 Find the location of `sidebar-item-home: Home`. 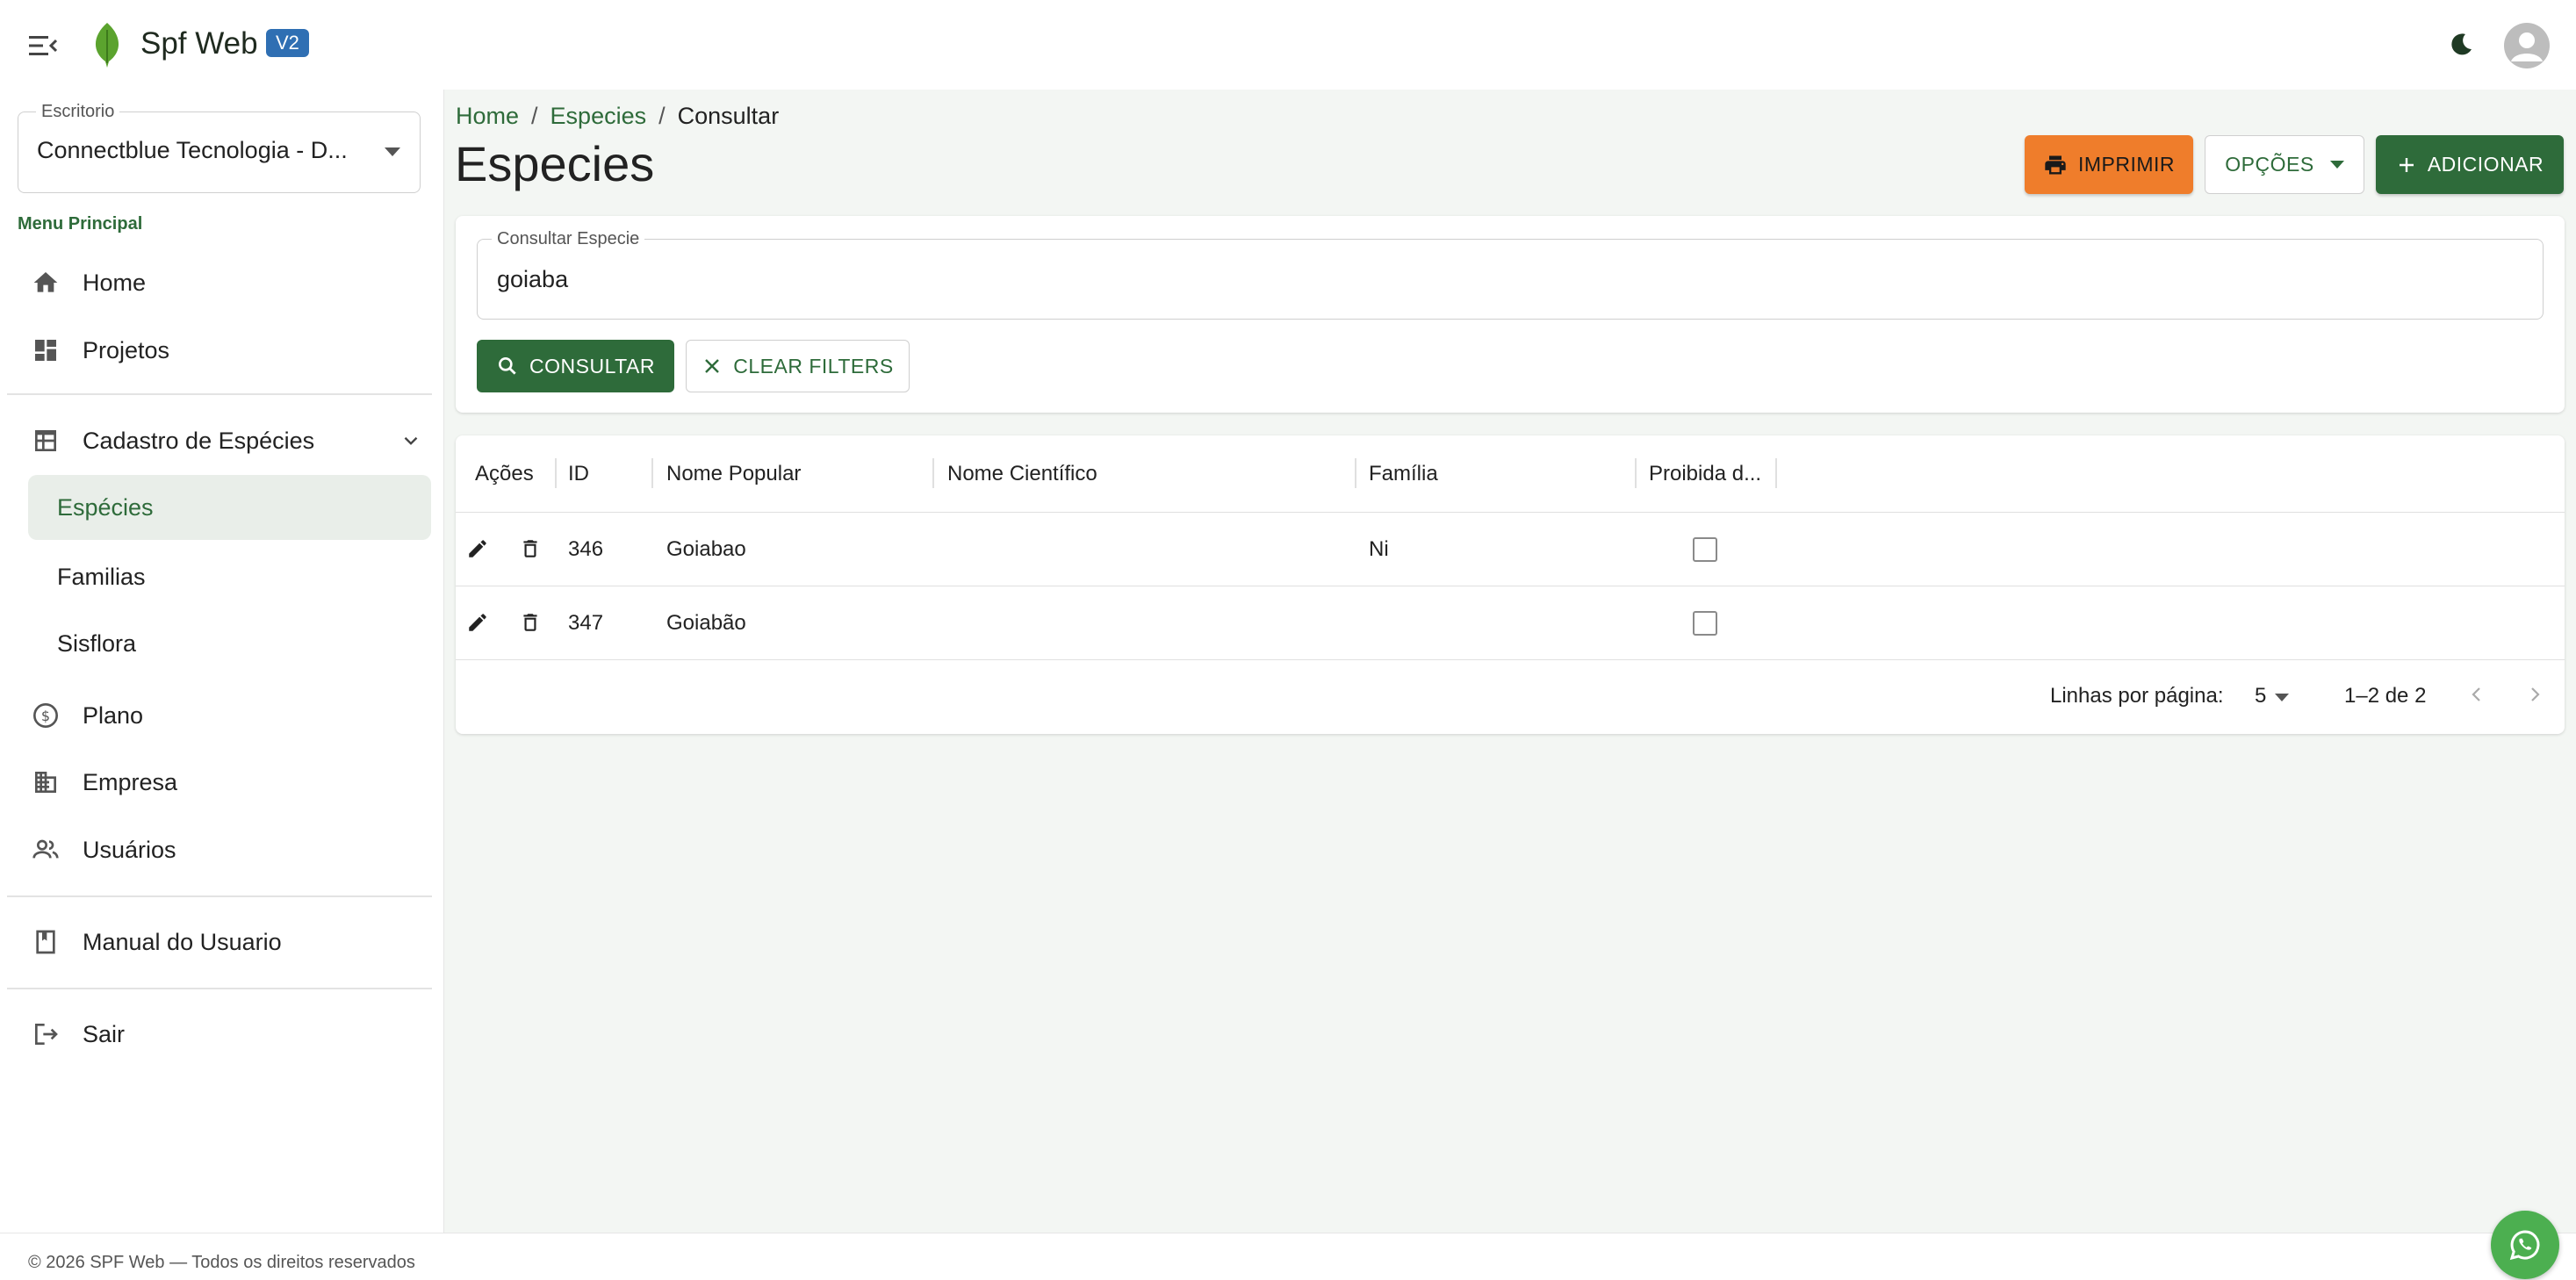

sidebar-item-home: Home is located at coordinates (229, 282).